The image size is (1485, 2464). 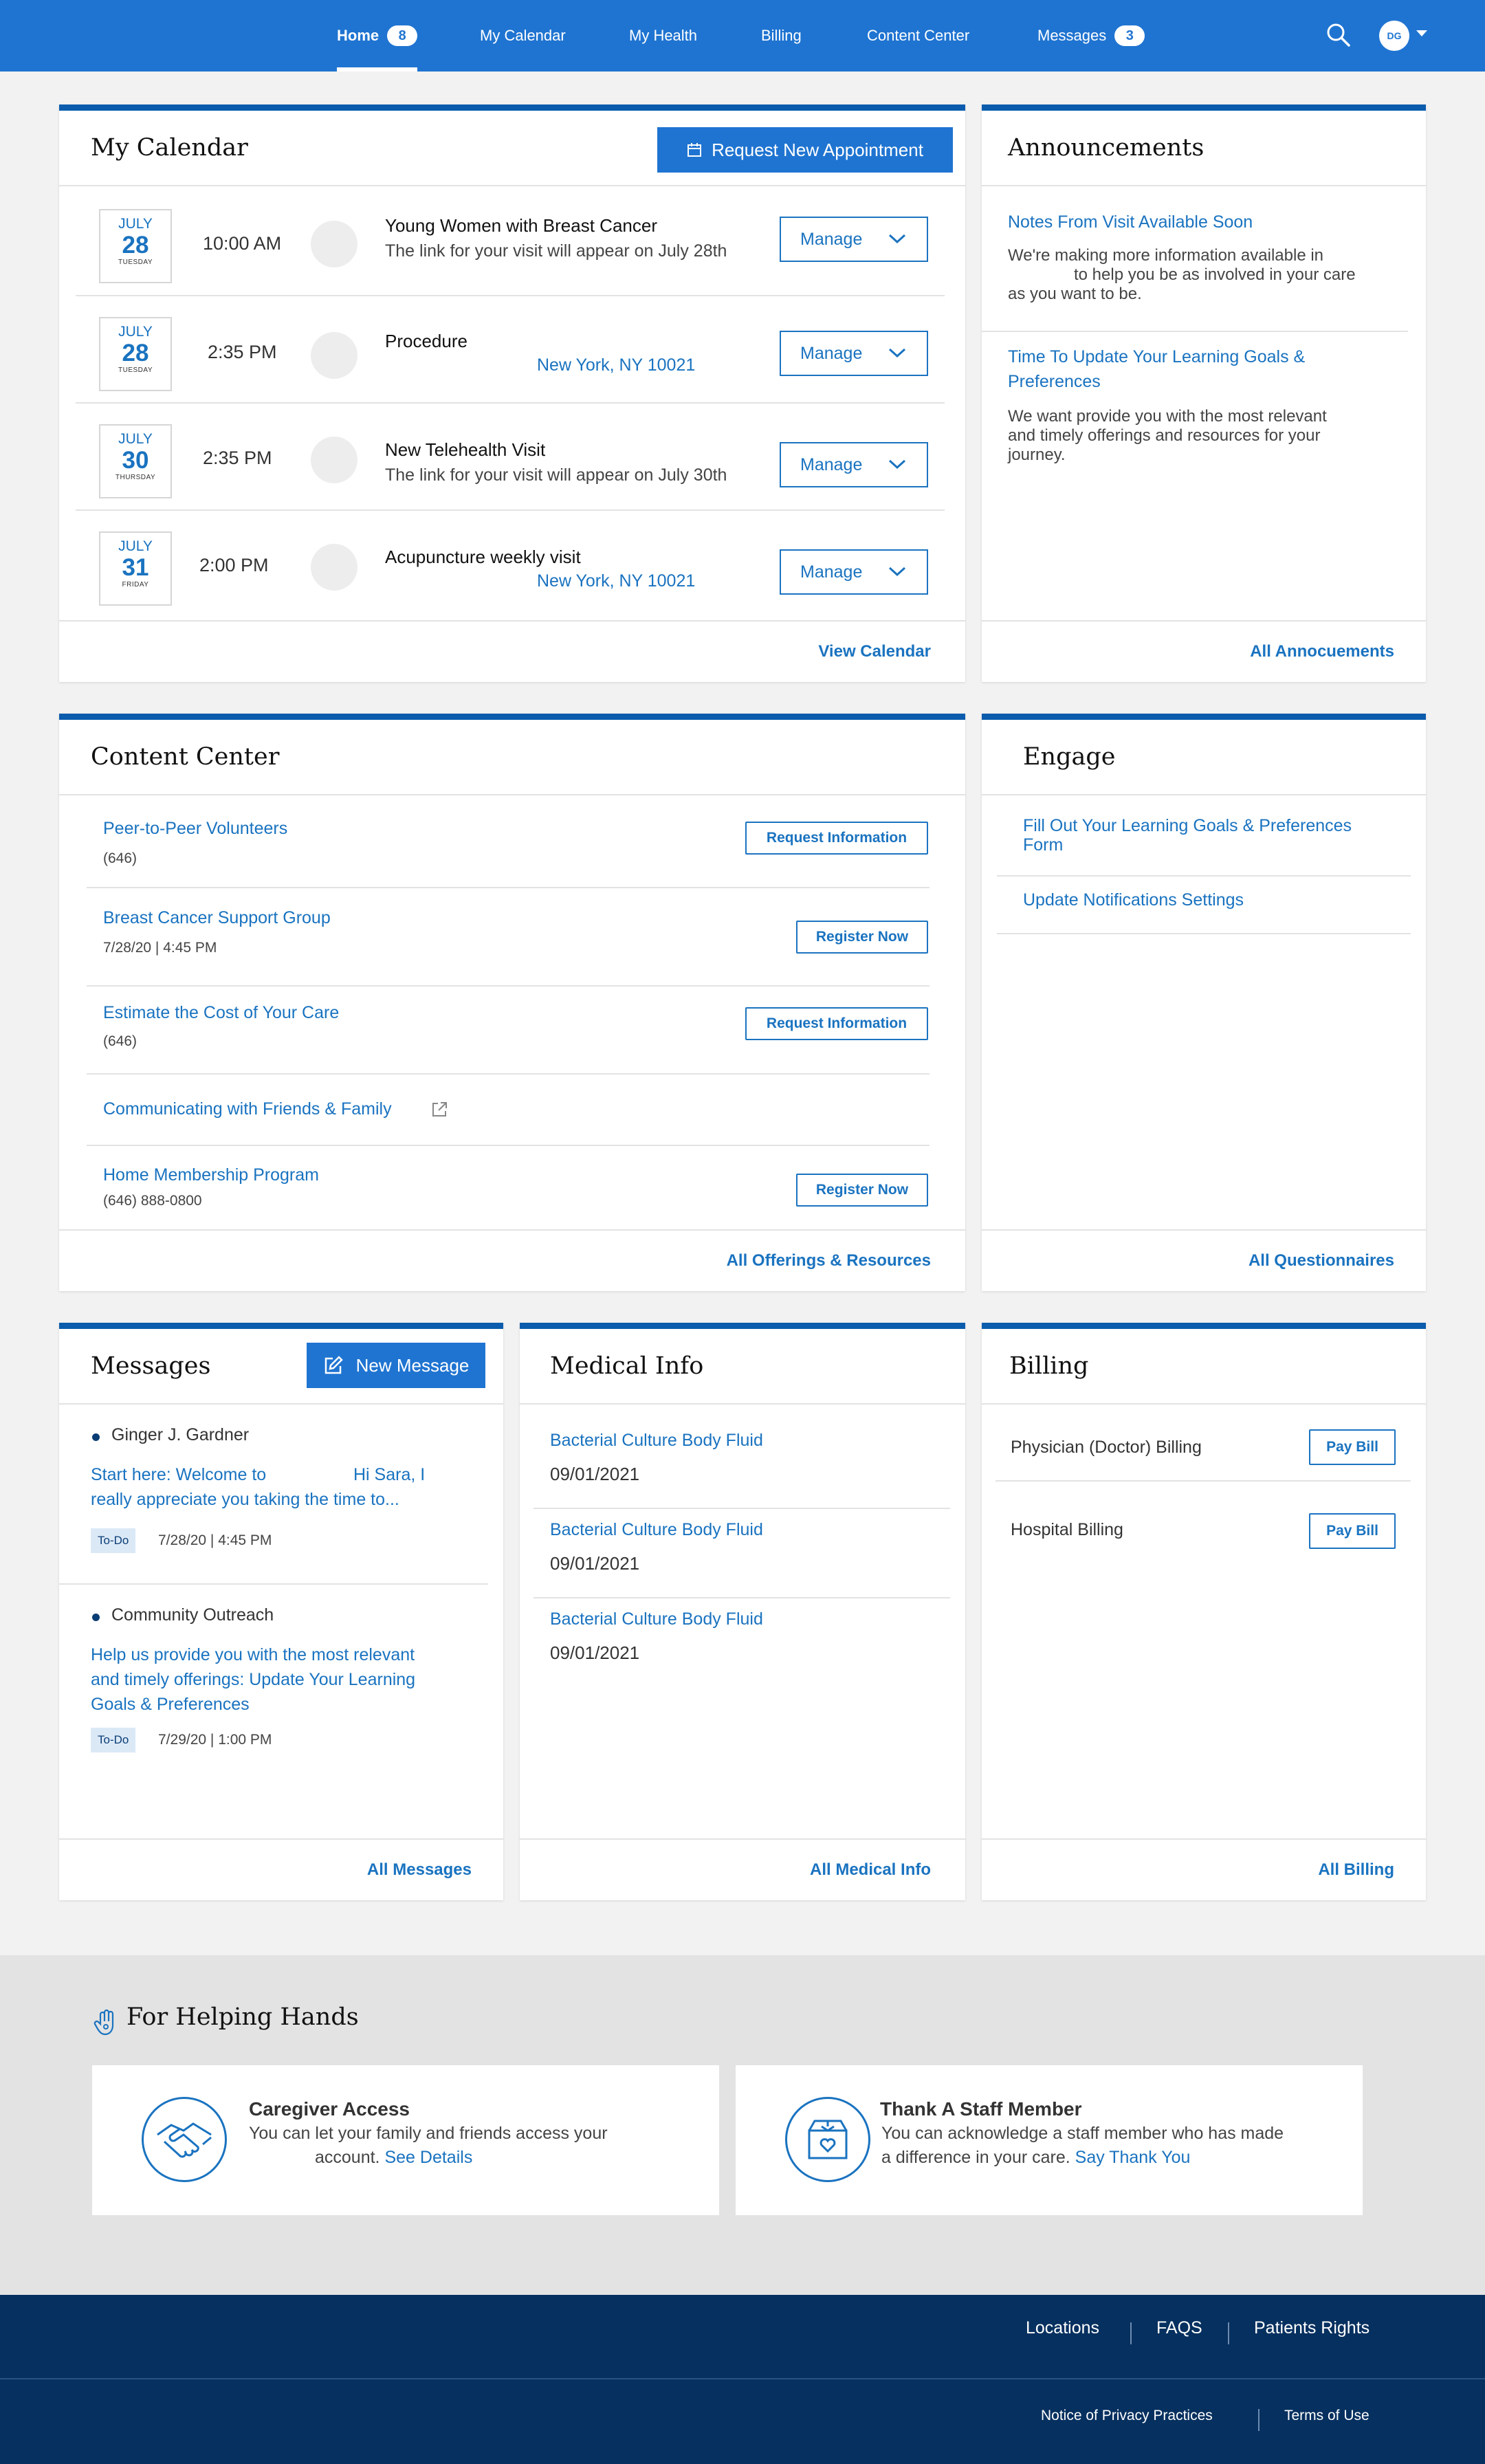 What do you see at coordinates (1127, 2416) in the screenshot?
I see `footer-privacy-link: Notice of Privacy Practices` at bounding box center [1127, 2416].